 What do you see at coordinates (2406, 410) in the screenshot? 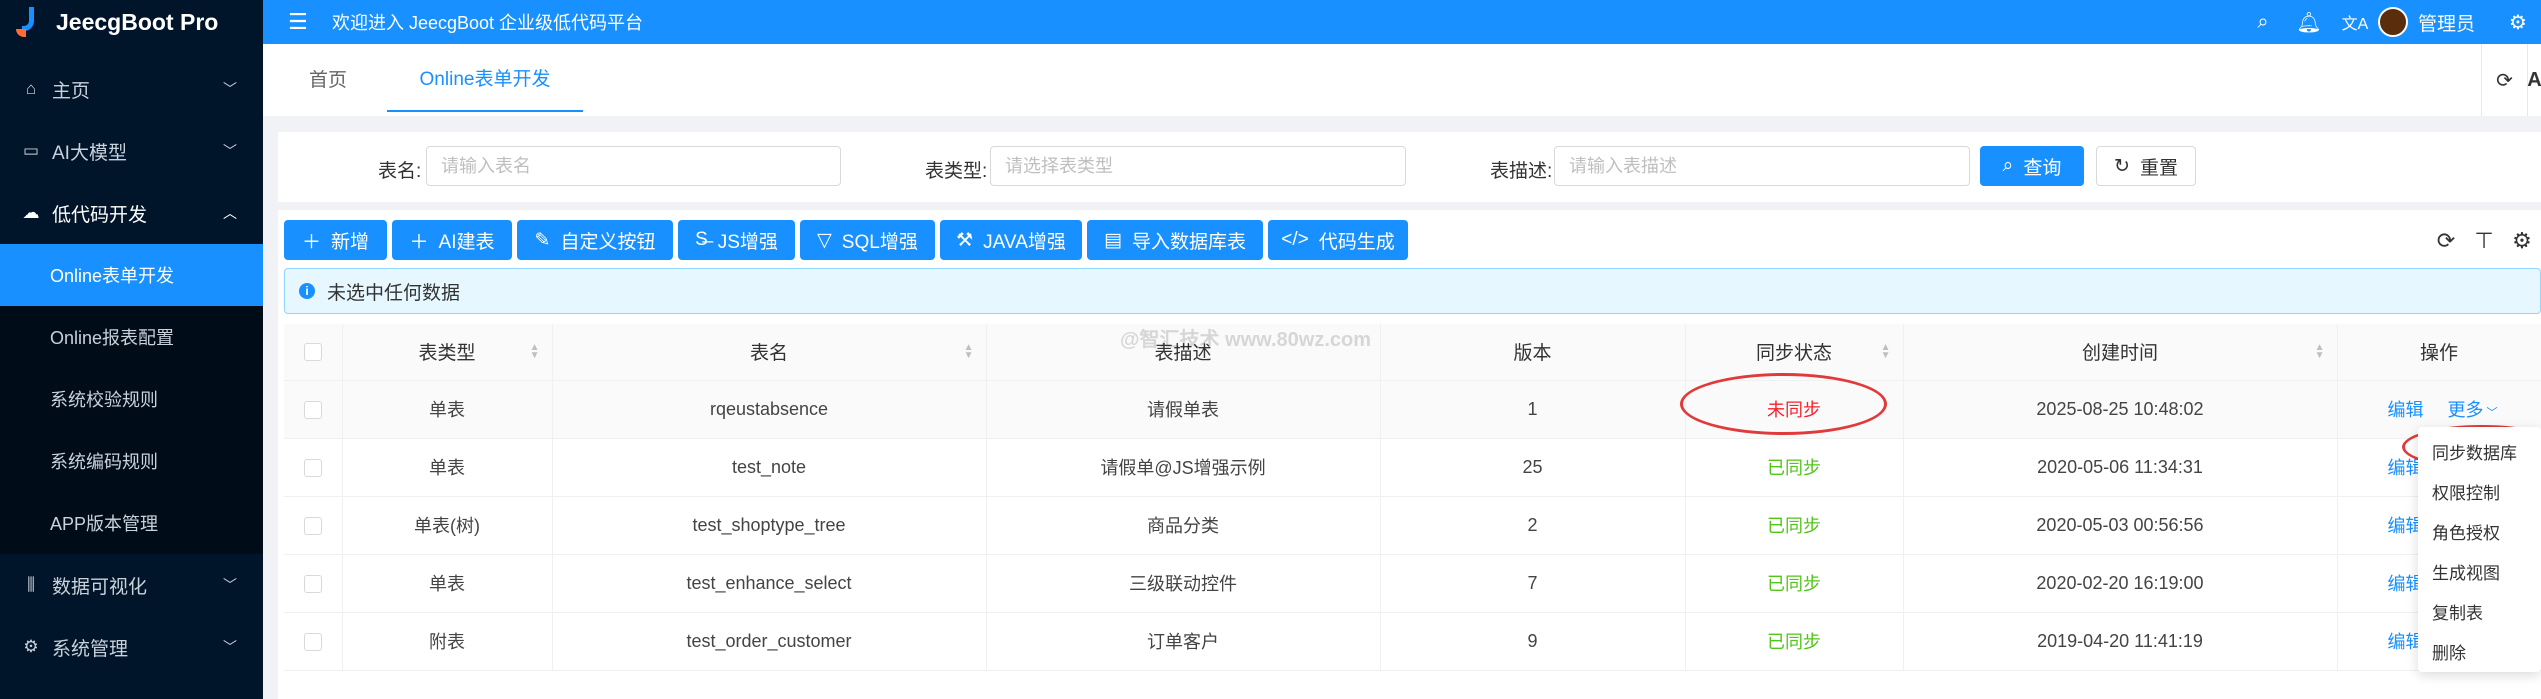
I see `edit-link: 编辑` at bounding box center [2406, 410].